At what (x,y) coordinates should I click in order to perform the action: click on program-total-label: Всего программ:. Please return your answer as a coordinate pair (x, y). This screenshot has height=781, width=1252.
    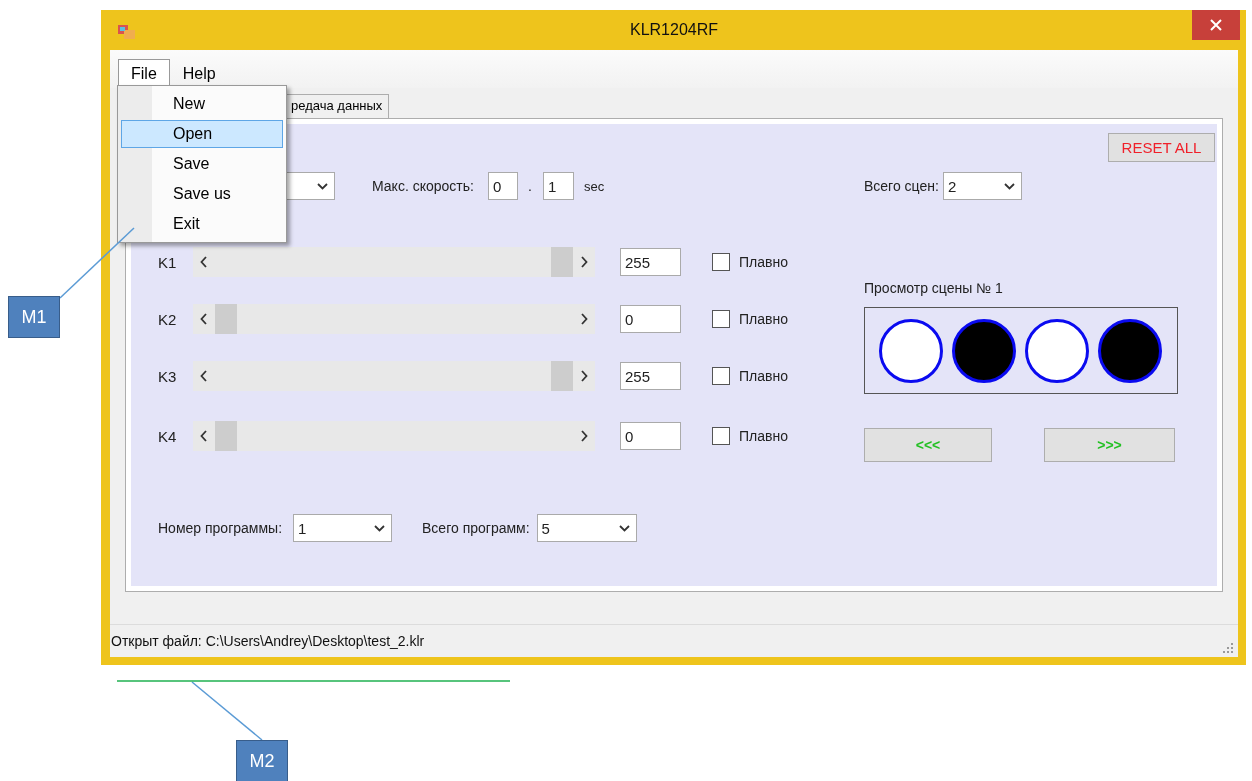
    Looking at the image, I should click on (476, 528).